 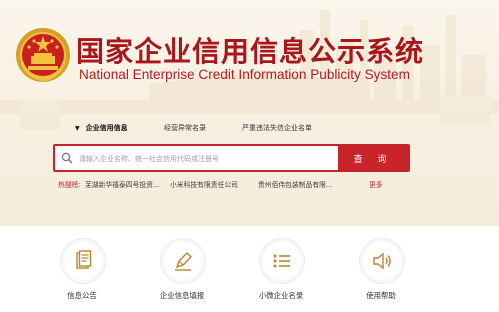 What do you see at coordinates (277, 128) in the screenshot?
I see `tab-serious-violation-list: 严重违法失信企业名单` at bounding box center [277, 128].